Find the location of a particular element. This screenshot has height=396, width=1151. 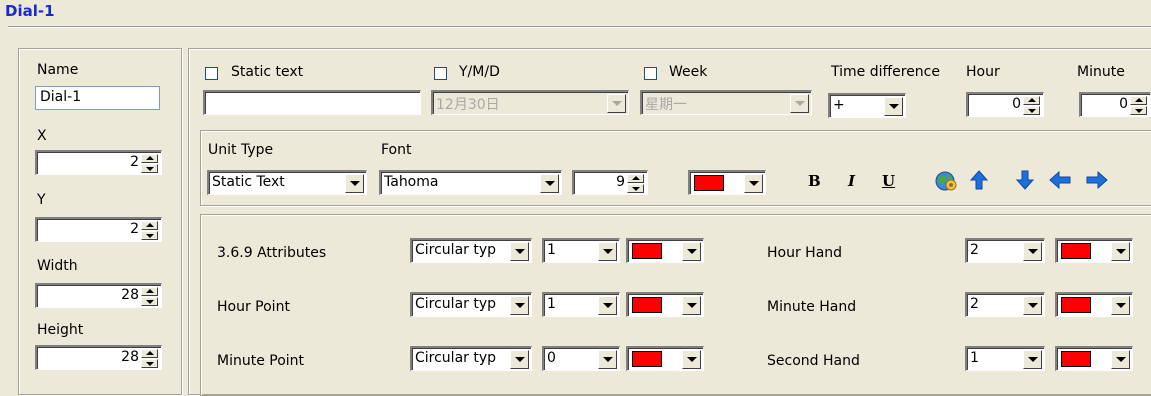

width-spin-buttons is located at coordinates (149, 296).